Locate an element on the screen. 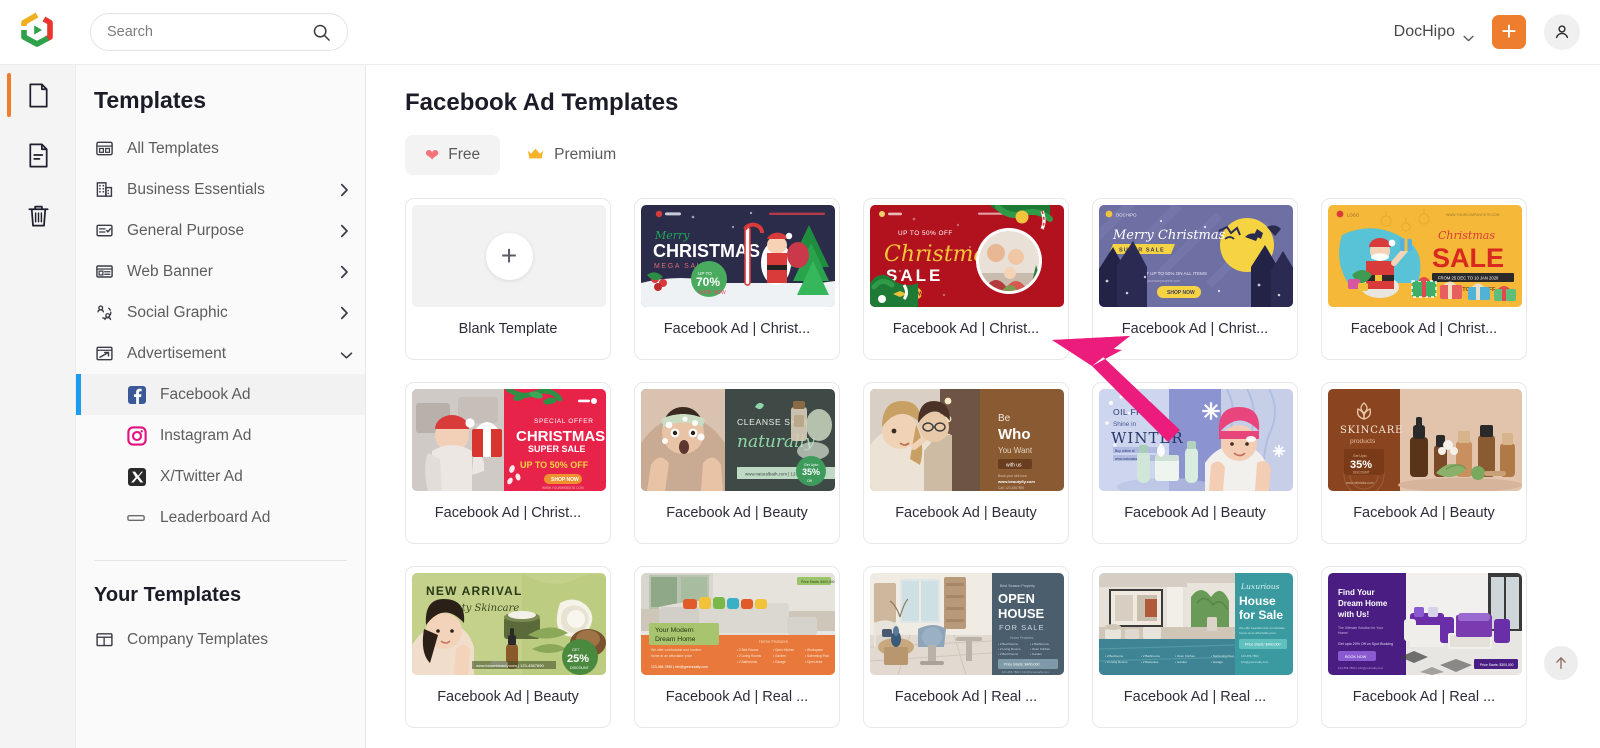  search-bar is located at coordinates (219, 32).